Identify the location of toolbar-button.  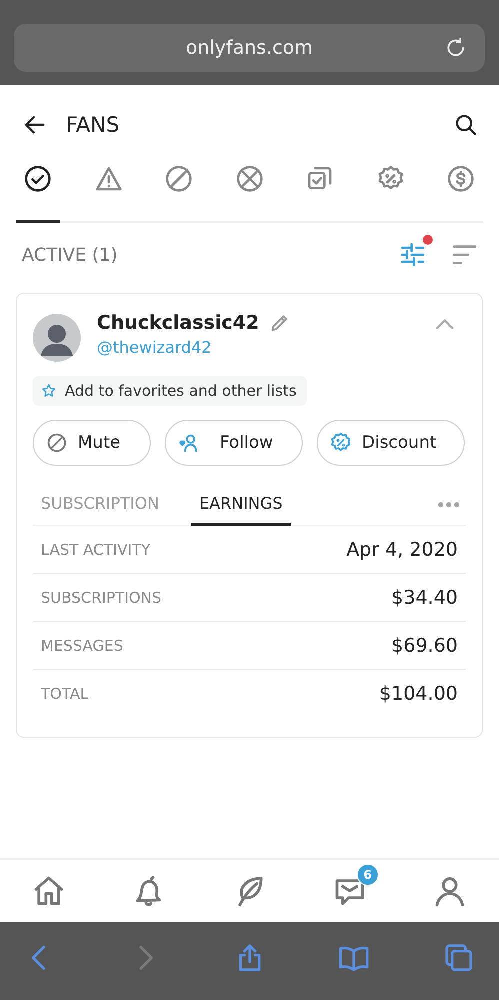
(459, 958).